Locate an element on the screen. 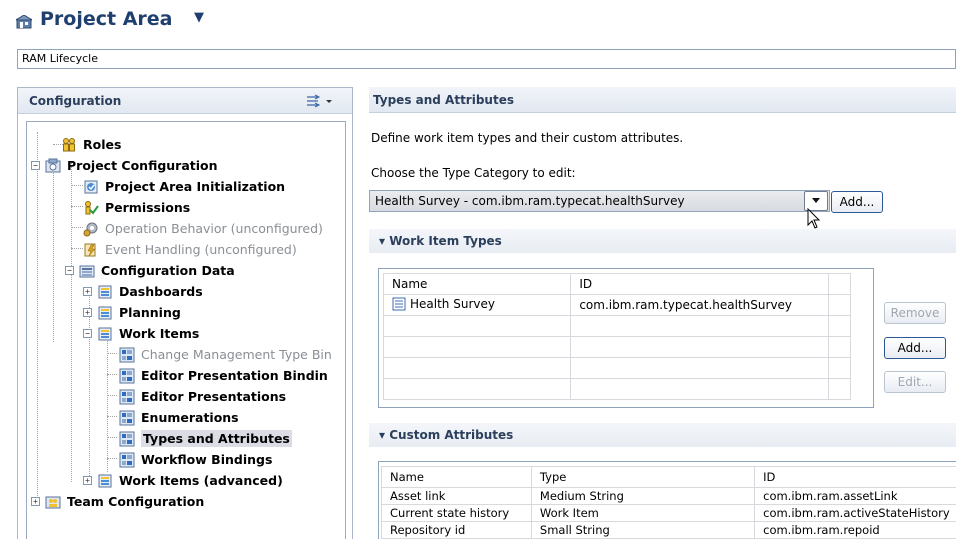  editor-header: Project Area ▼ is located at coordinates (478, 22).